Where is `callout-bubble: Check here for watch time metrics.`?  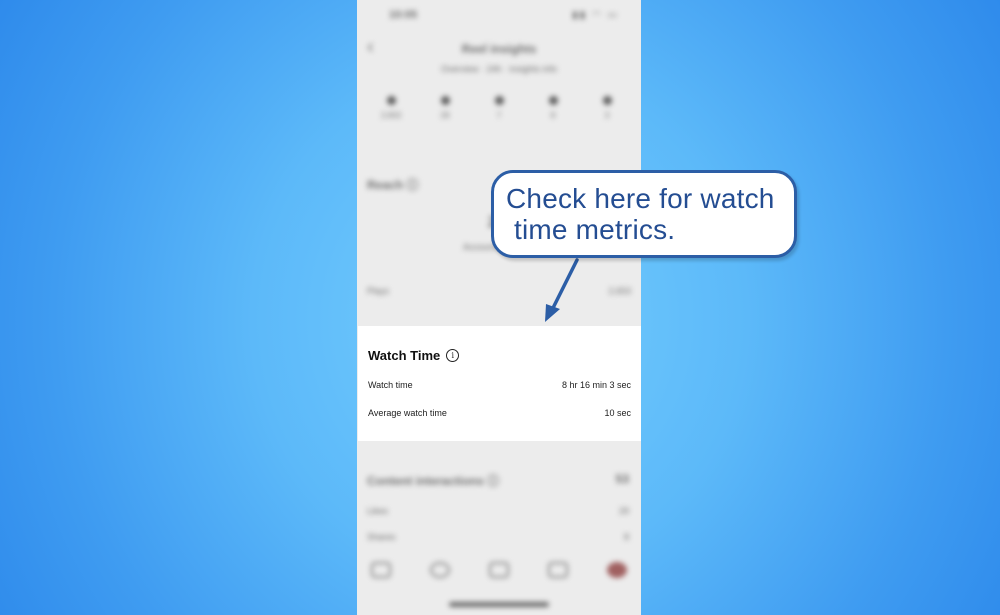 callout-bubble: Check here for watch time metrics. is located at coordinates (644, 214).